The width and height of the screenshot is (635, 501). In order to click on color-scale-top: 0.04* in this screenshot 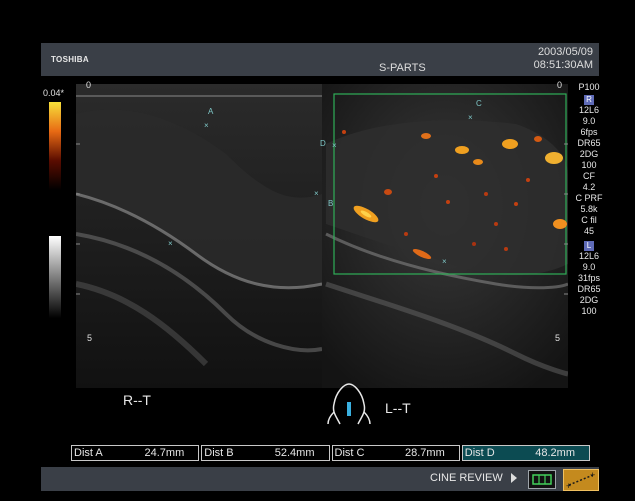, I will do `click(54, 93)`.